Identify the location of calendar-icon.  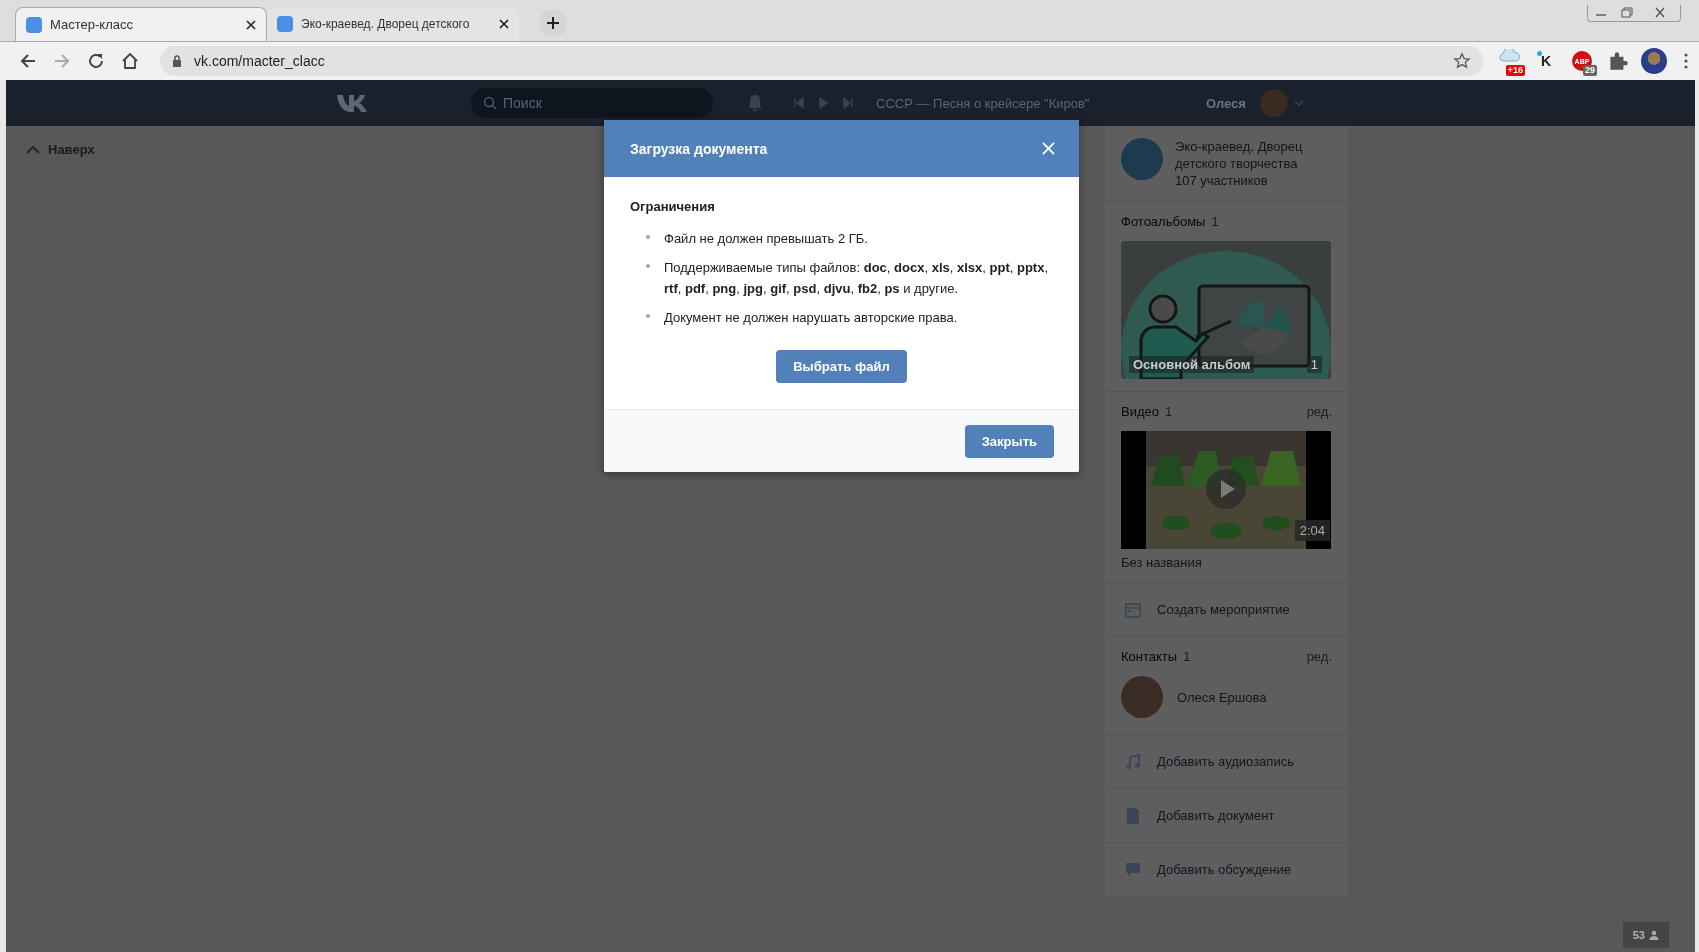
(1133, 609).